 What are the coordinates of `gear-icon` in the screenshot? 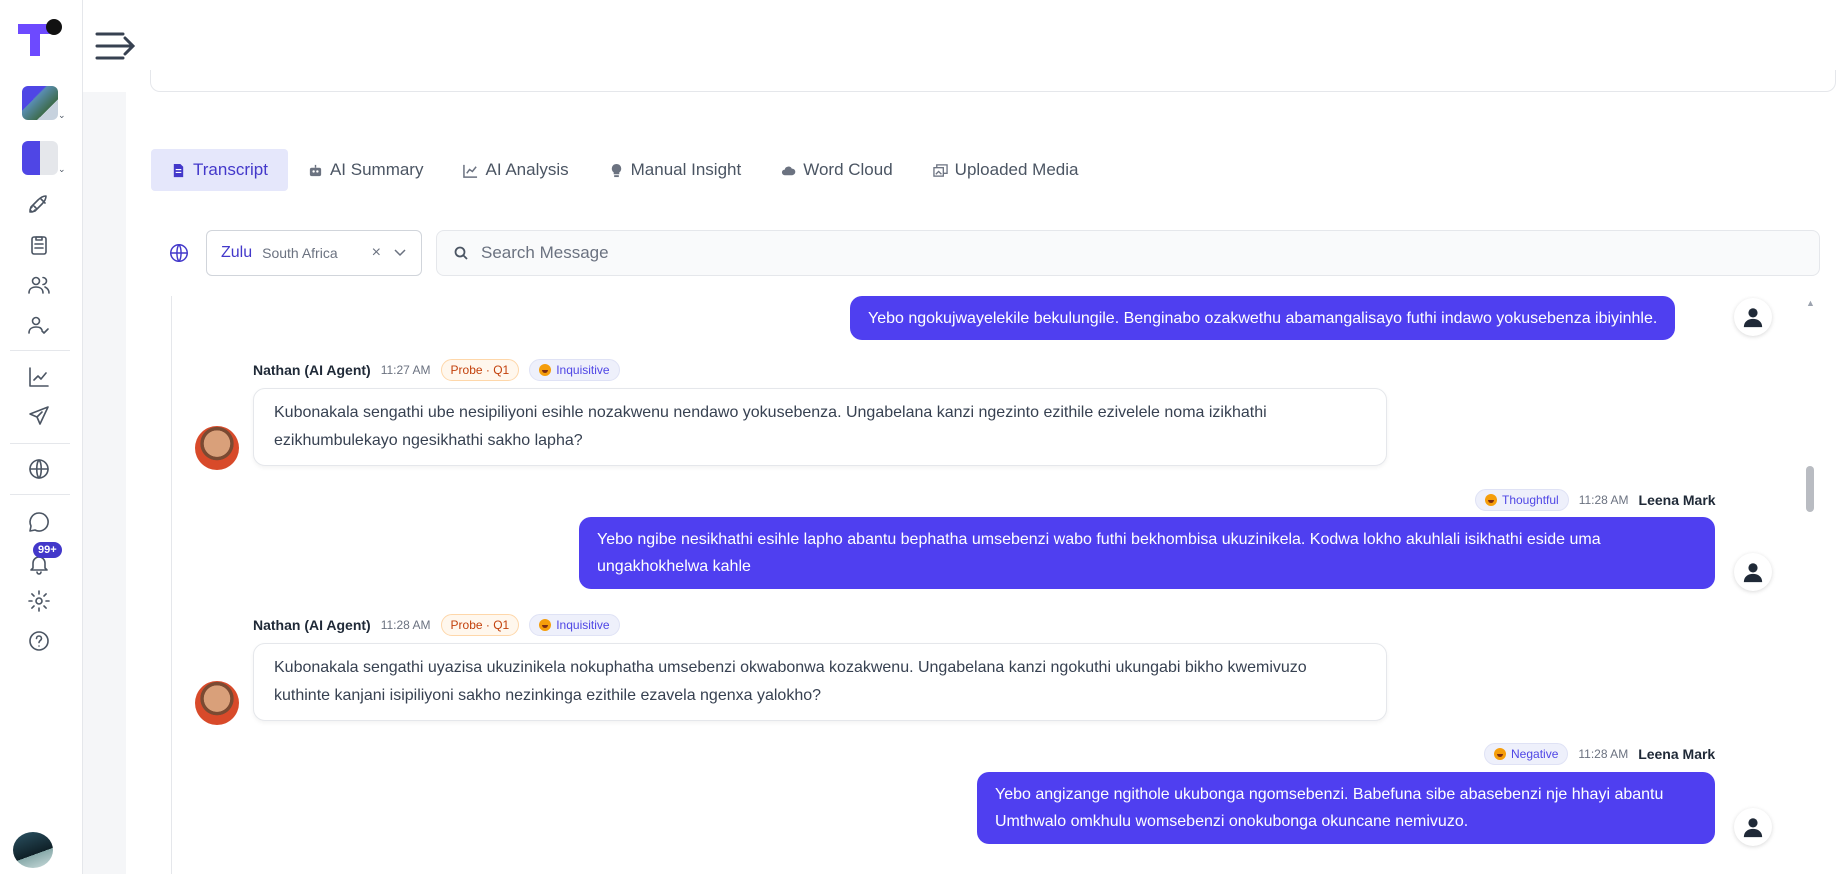 It's located at (39, 601).